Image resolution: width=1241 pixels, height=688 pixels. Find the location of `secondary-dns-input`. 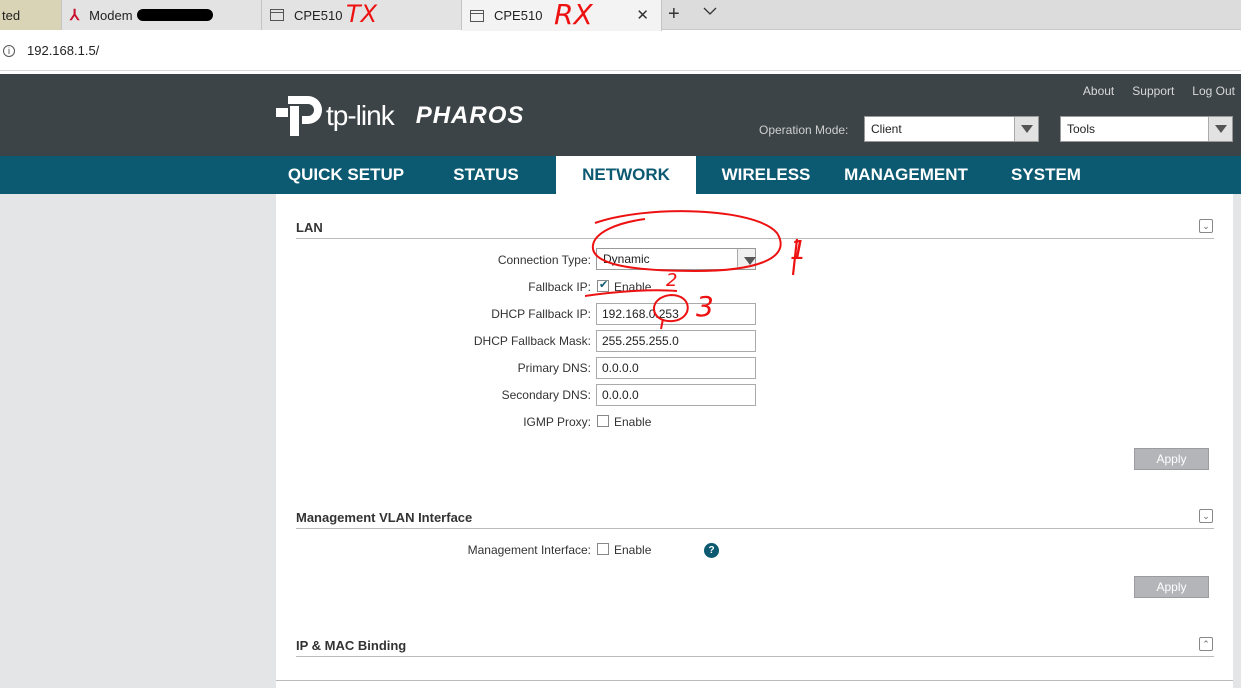

secondary-dns-input is located at coordinates (676, 395).